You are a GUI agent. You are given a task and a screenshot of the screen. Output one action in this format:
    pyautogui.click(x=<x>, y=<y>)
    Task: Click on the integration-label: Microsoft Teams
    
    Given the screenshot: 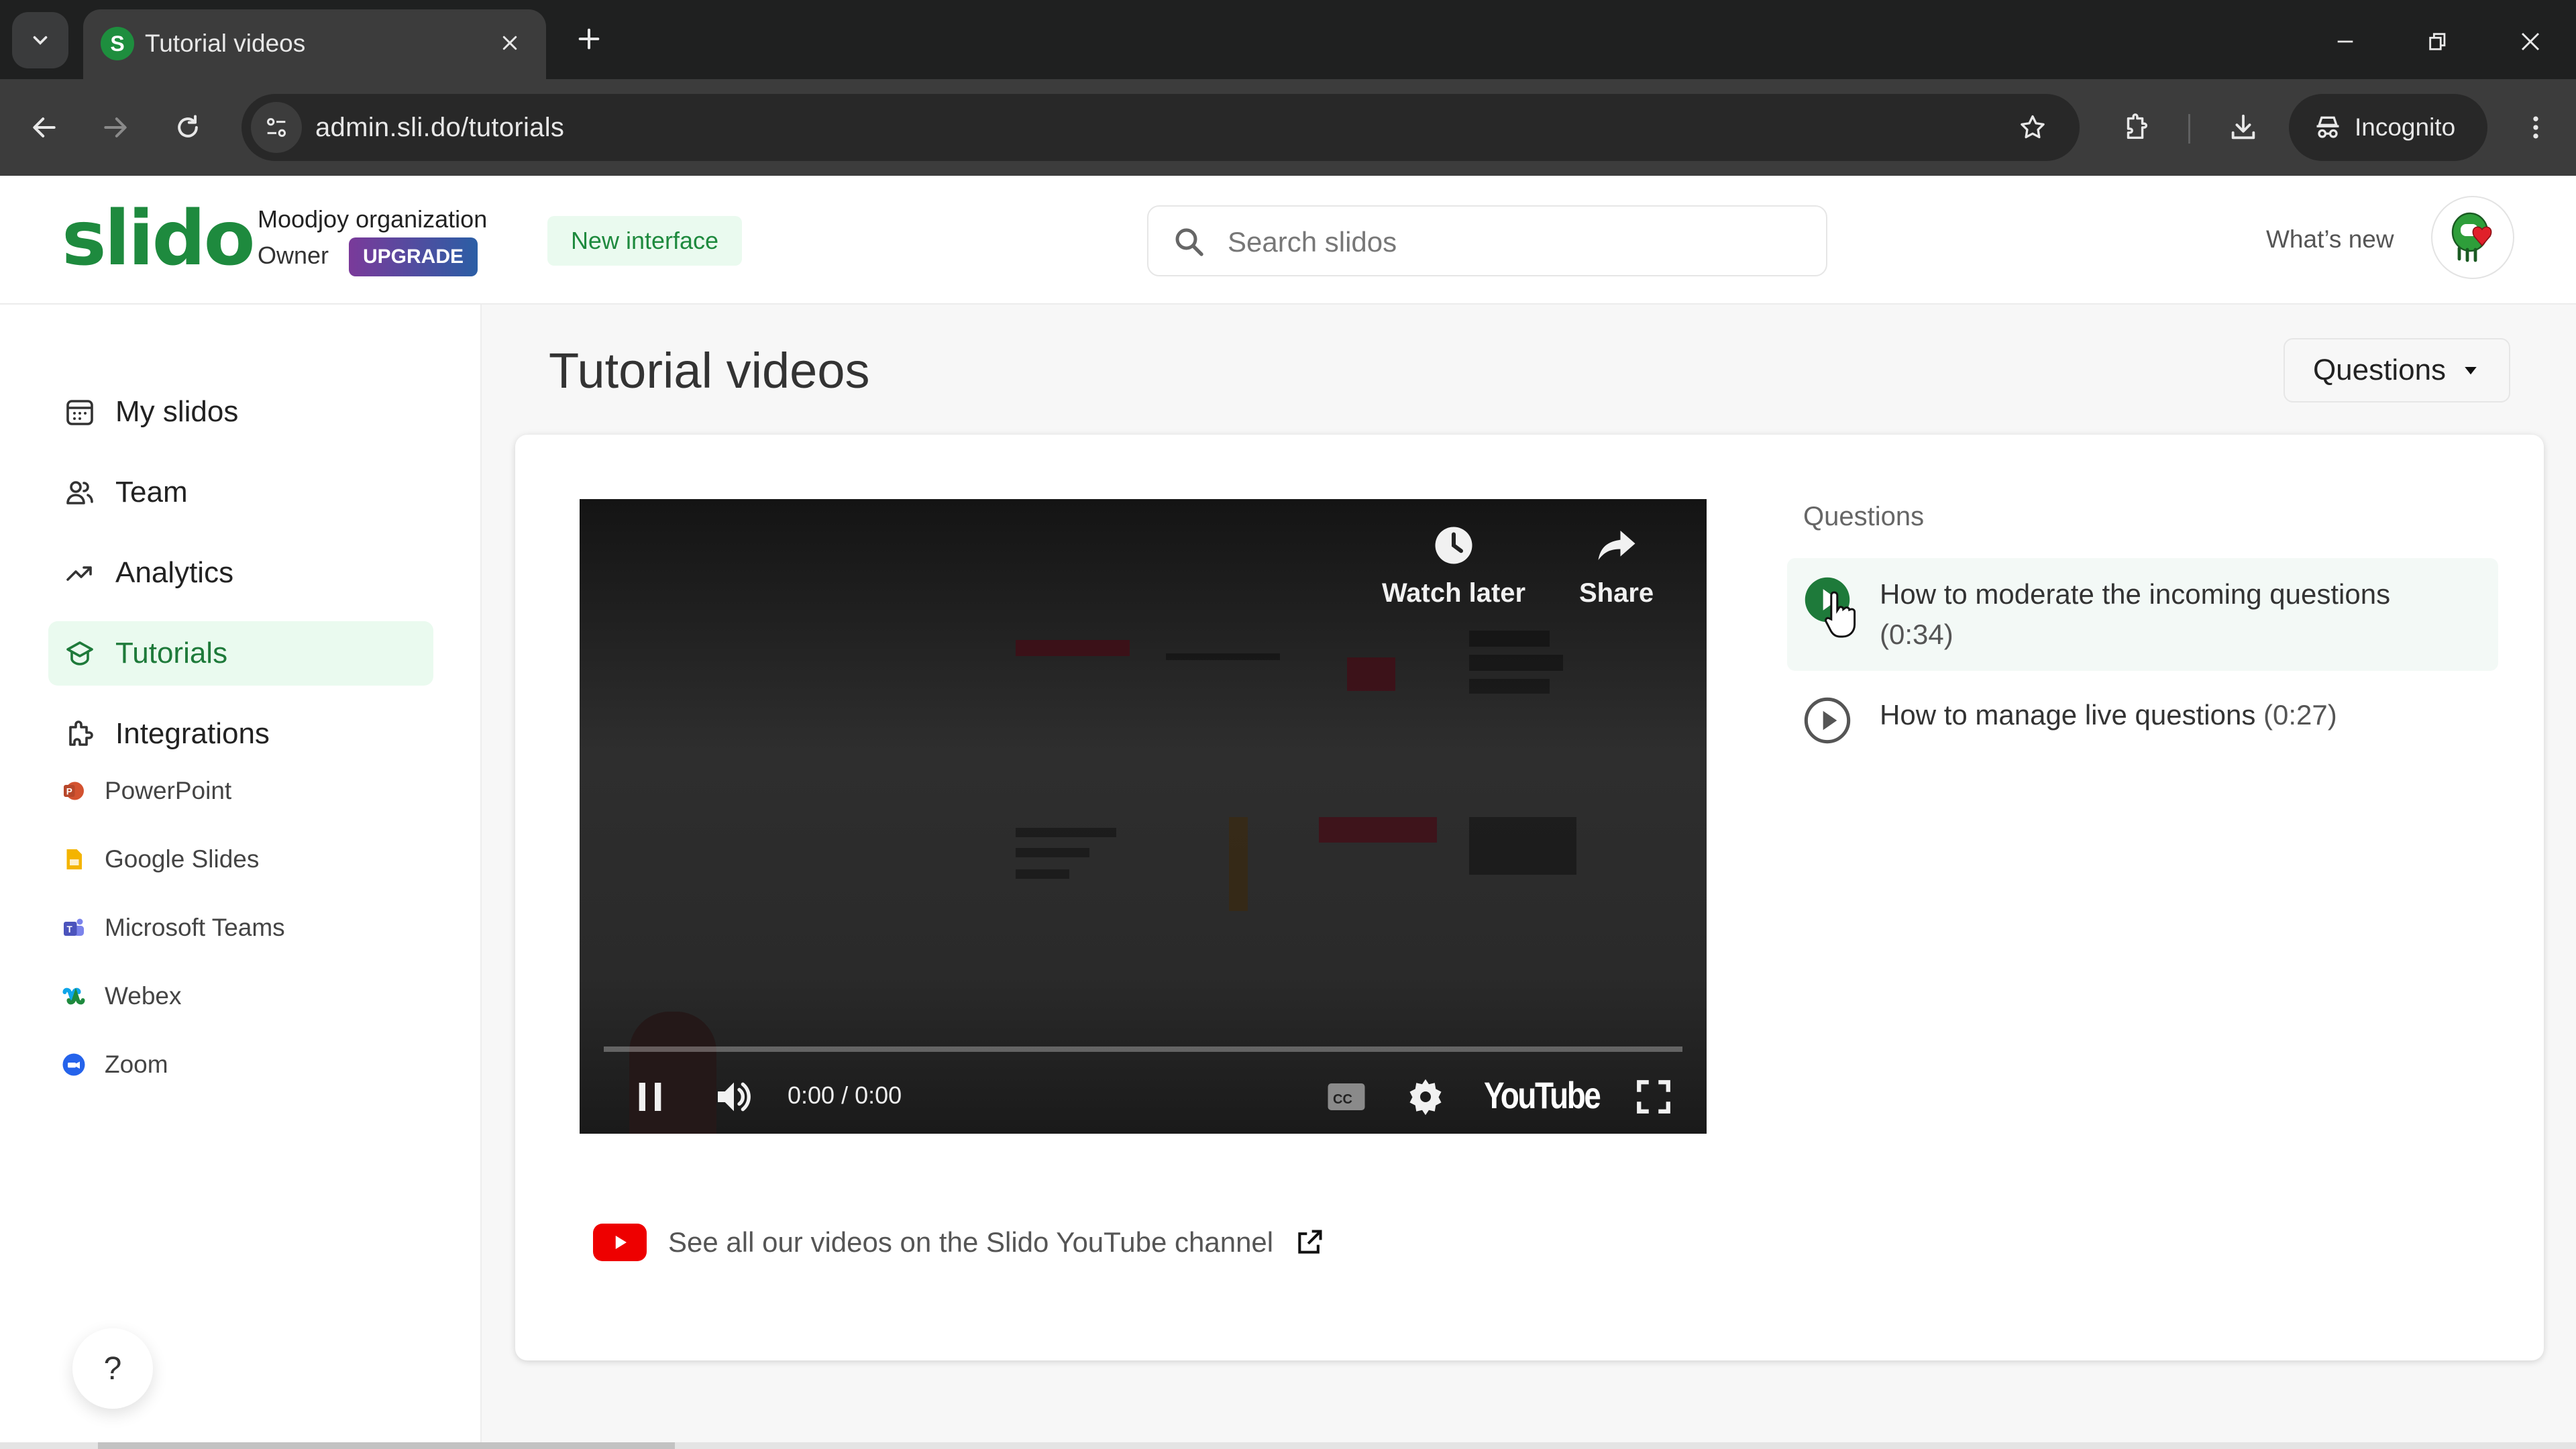 What is the action you would take?
    pyautogui.click(x=195, y=927)
    